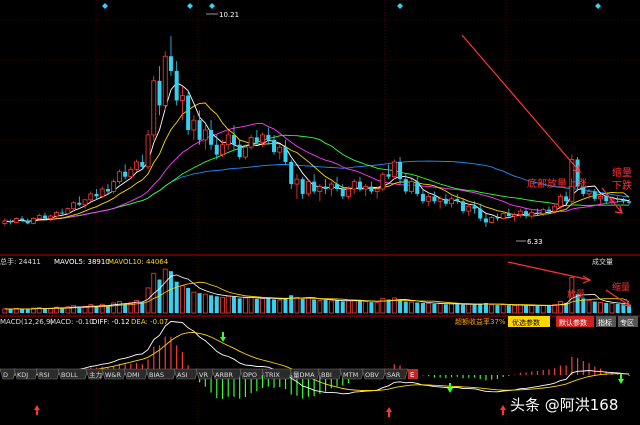 This screenshot has height=425, width=640. I want to click on indicator-tab: VR, so click(205, 374).